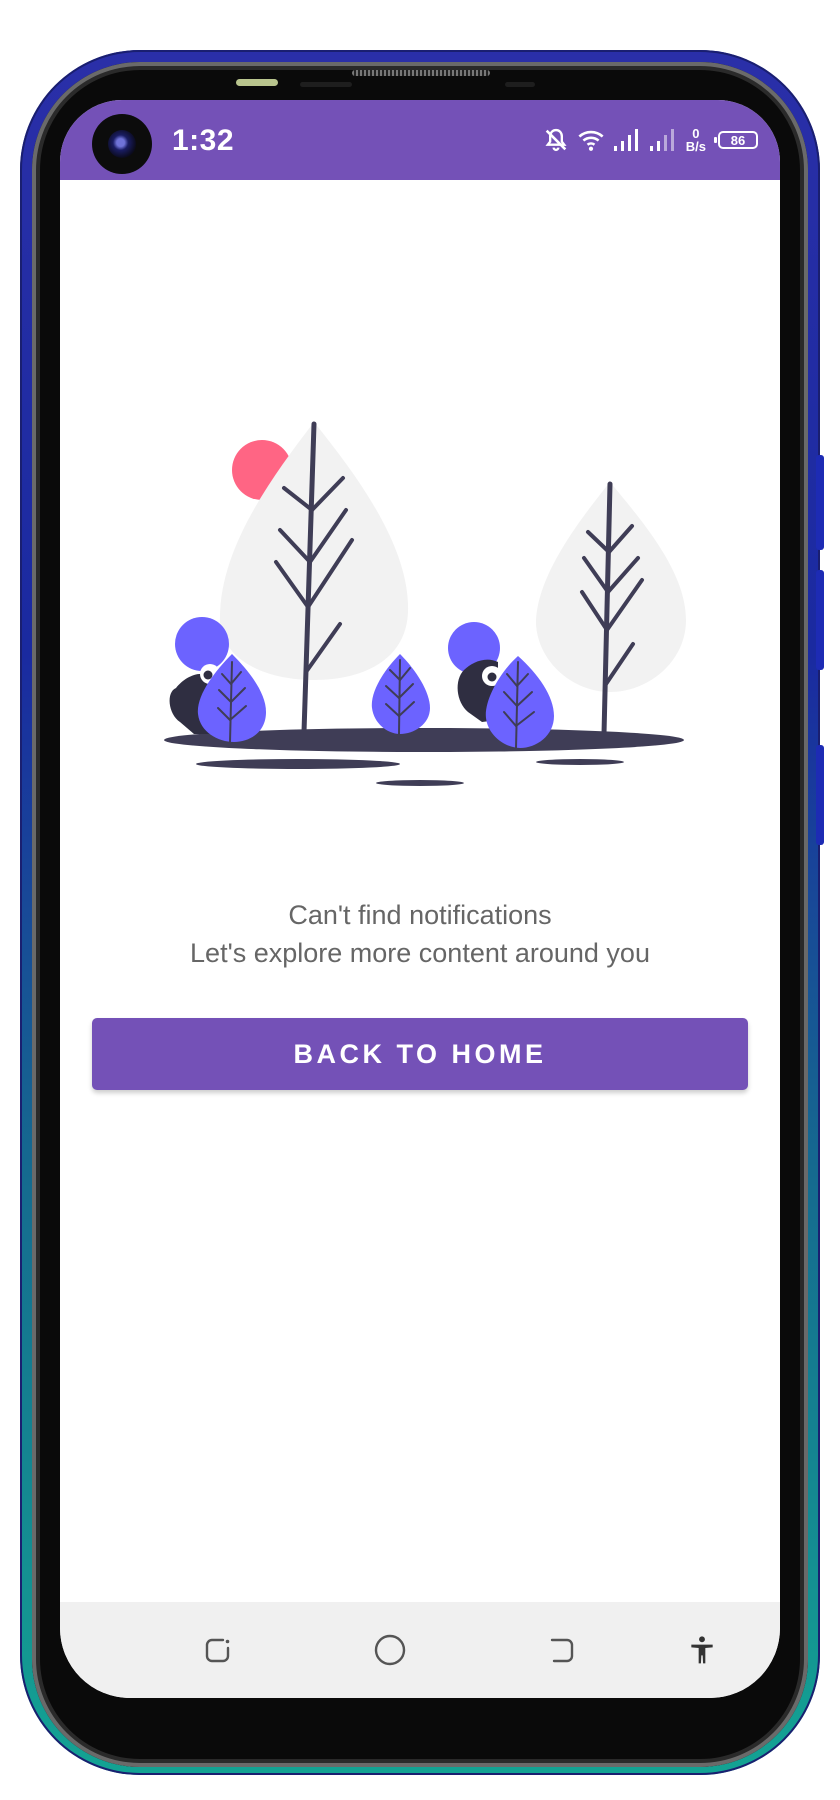  Describe the element at coordinates (390, 1650) in the screenshot. I see `home-icon` at that location.